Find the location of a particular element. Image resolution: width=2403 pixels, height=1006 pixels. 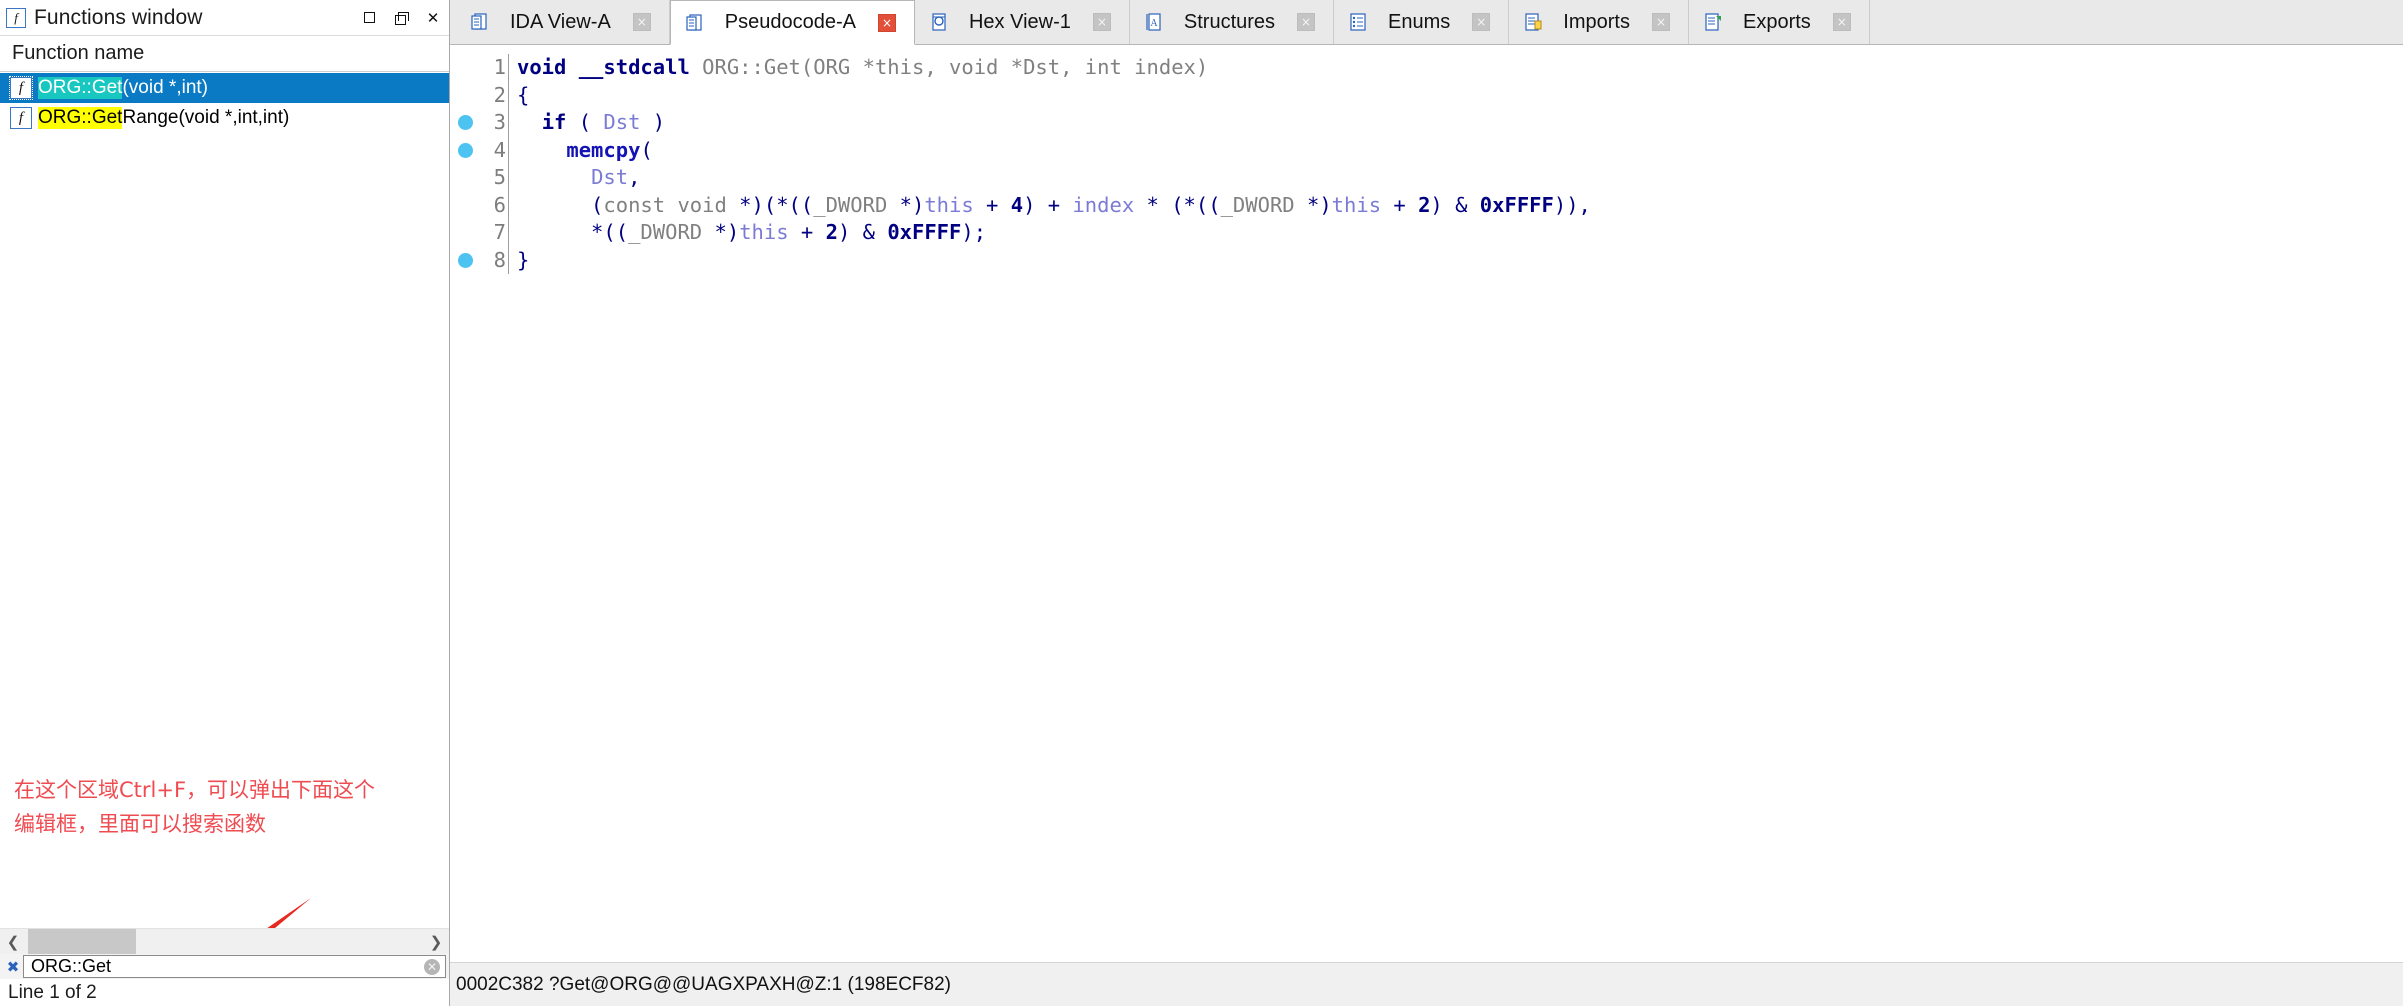

code-token: index is located at coordinates (1103, 205).